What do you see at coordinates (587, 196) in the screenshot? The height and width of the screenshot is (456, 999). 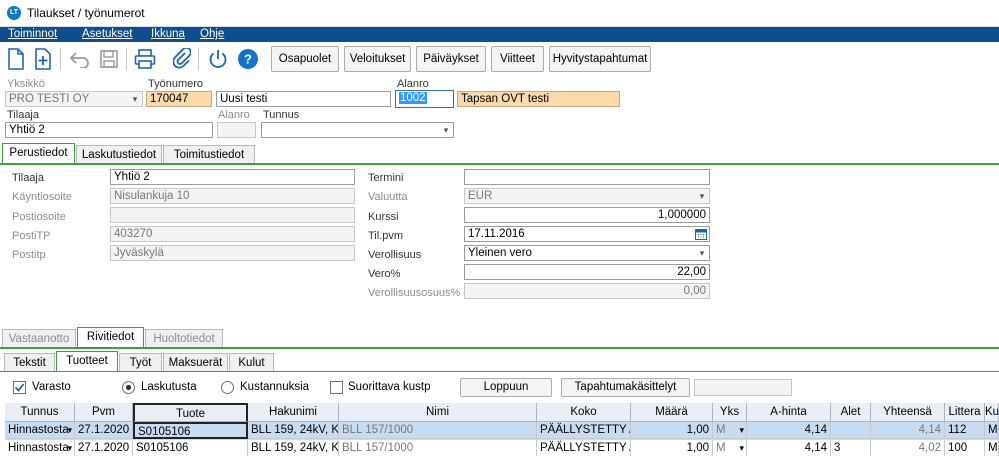 I see `valuutta-select: EUR ▾` at bounding box center [587, 196].